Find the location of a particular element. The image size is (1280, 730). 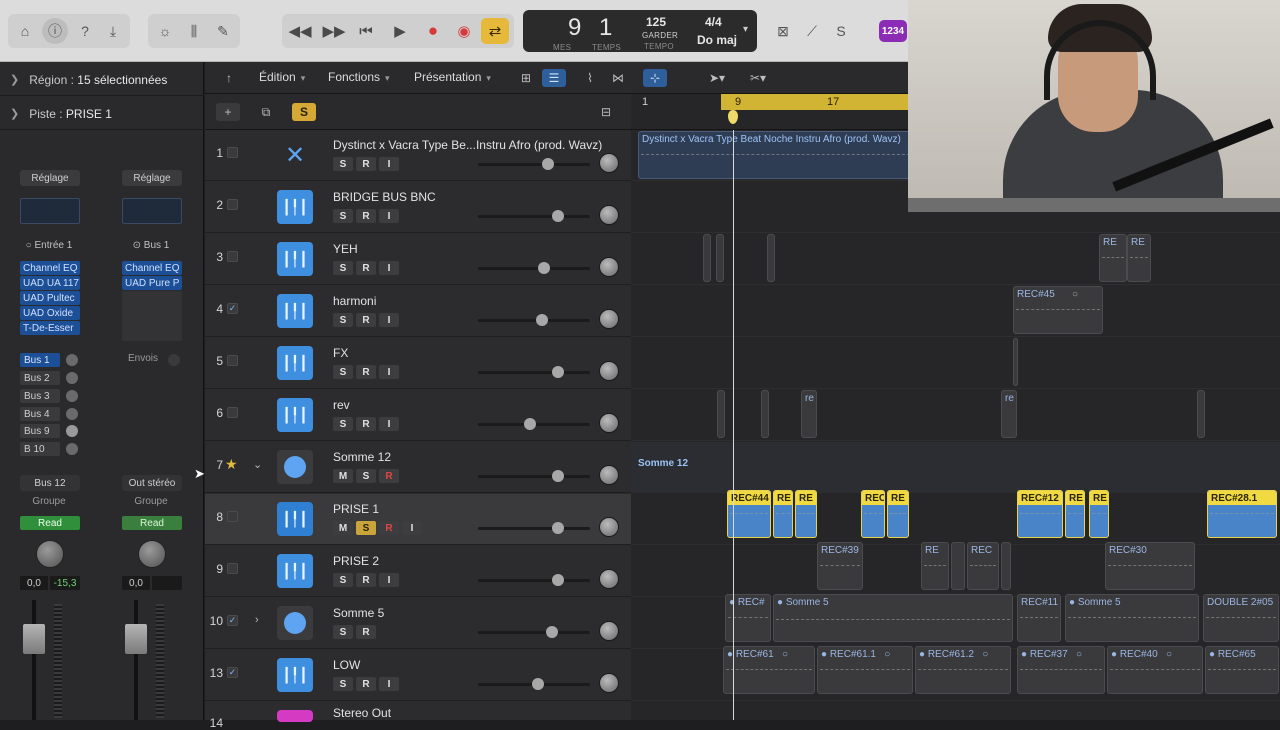

menu-edit: Édition ▾ is located at coordinates (282, 77).